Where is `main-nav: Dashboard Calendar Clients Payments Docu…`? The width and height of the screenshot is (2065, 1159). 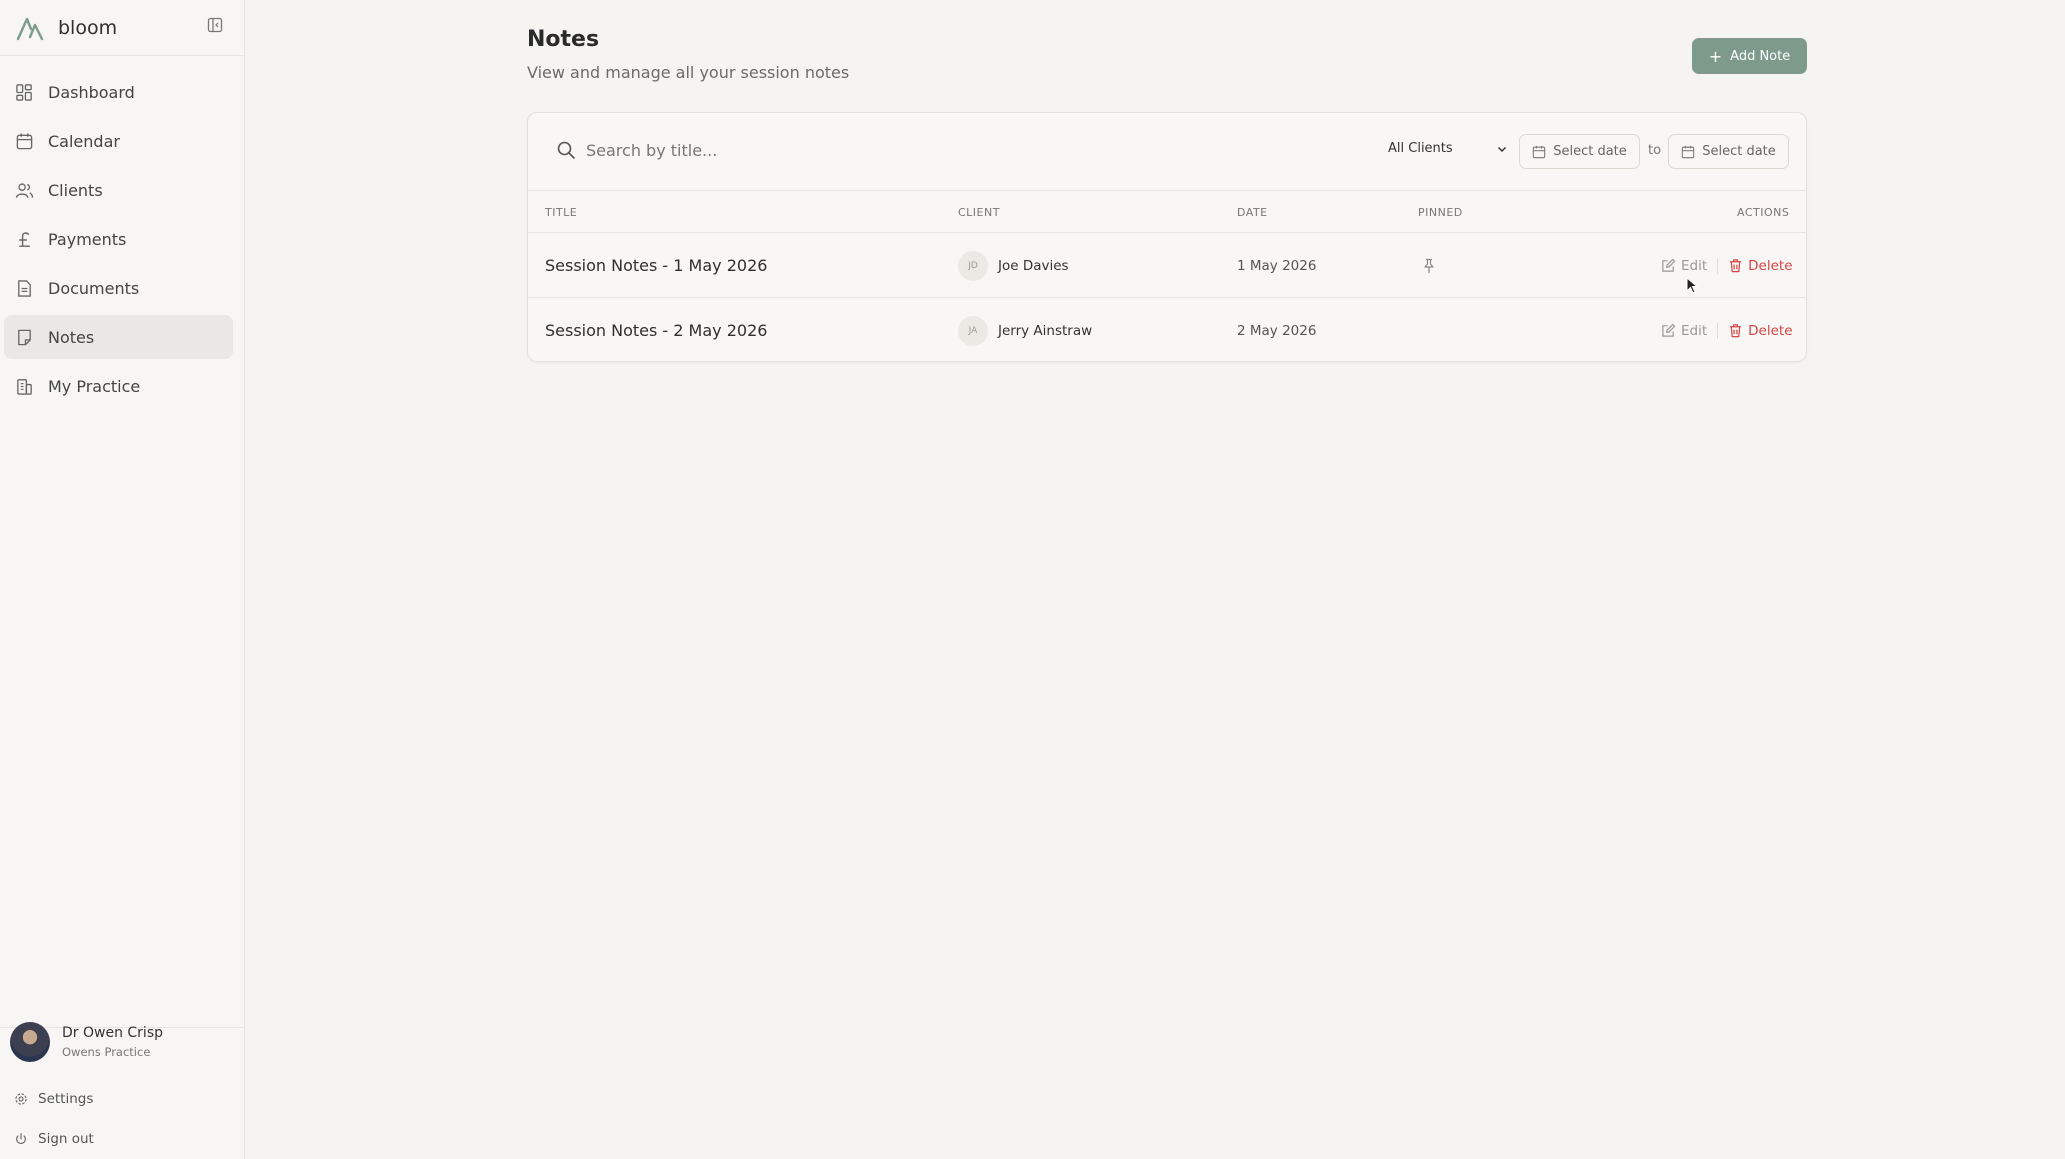 main-nav: Dashboard Calendar Clients Payments Docu… is located at coordinates (122, 232).